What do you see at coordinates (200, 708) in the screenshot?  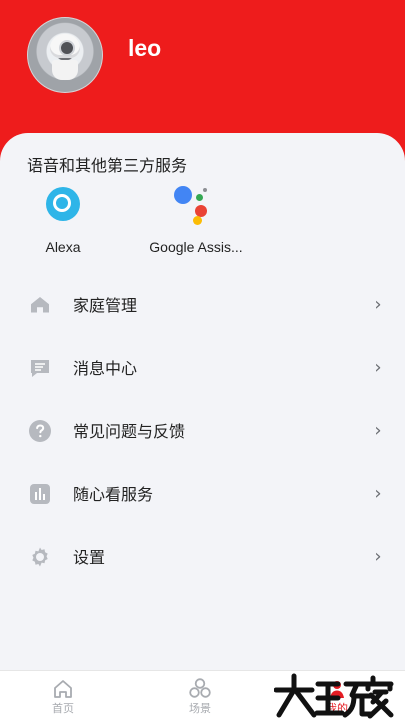 I see `tab-scene-label: 场景` at bounding box center [200, 708].